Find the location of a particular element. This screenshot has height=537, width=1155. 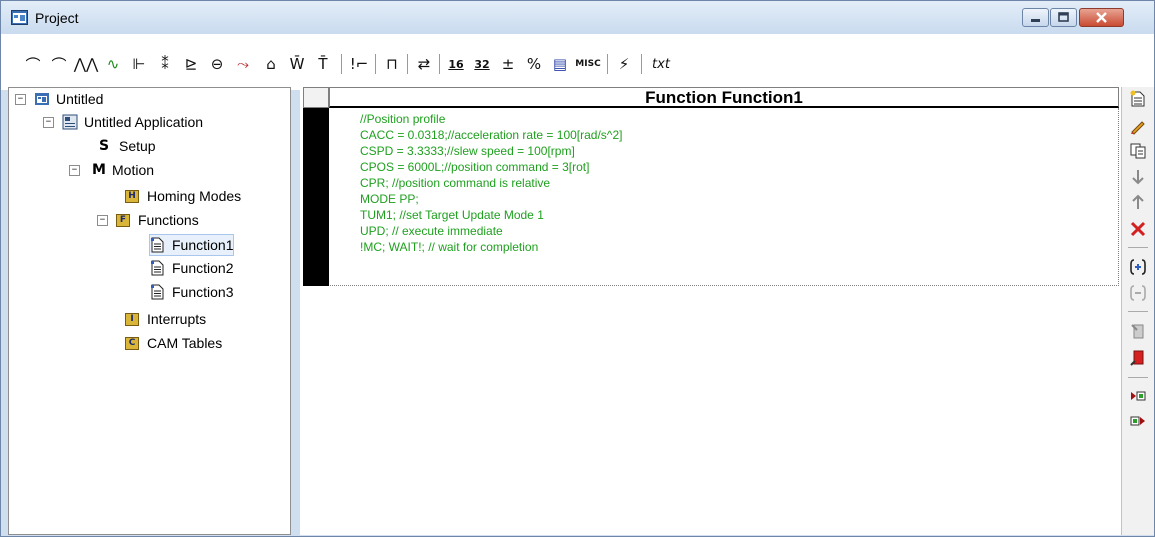

new-function-button is located at coordinates (1138, 99).